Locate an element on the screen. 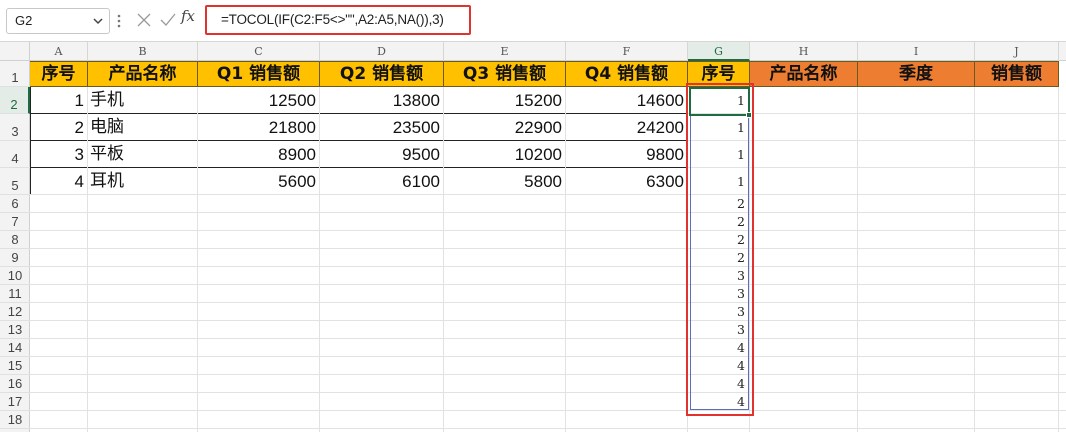  row-header-18: 18 is located at coordinates (15, 420).